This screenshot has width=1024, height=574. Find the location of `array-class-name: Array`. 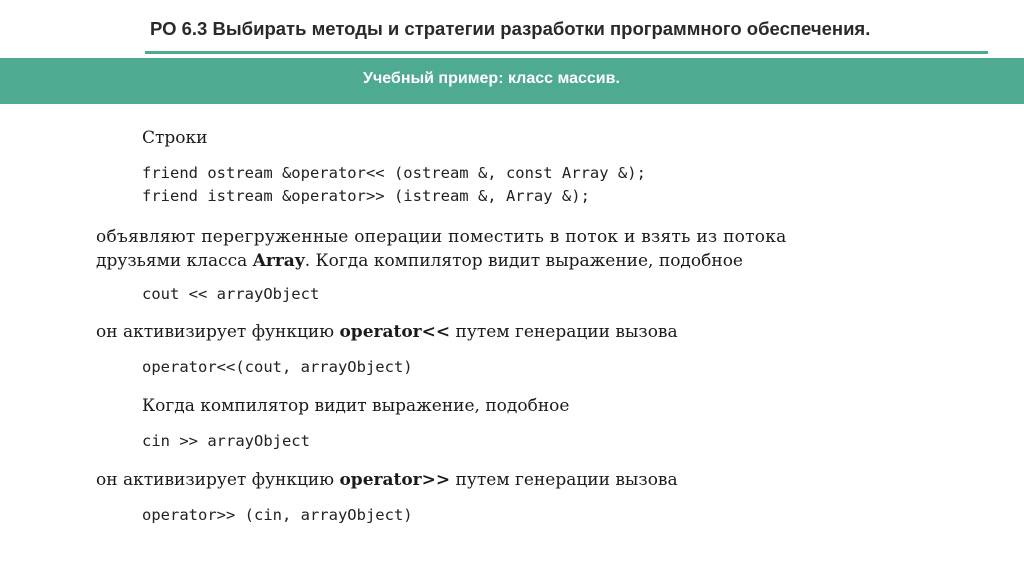

array-class-name: Array is located at coordinates (278, 261).